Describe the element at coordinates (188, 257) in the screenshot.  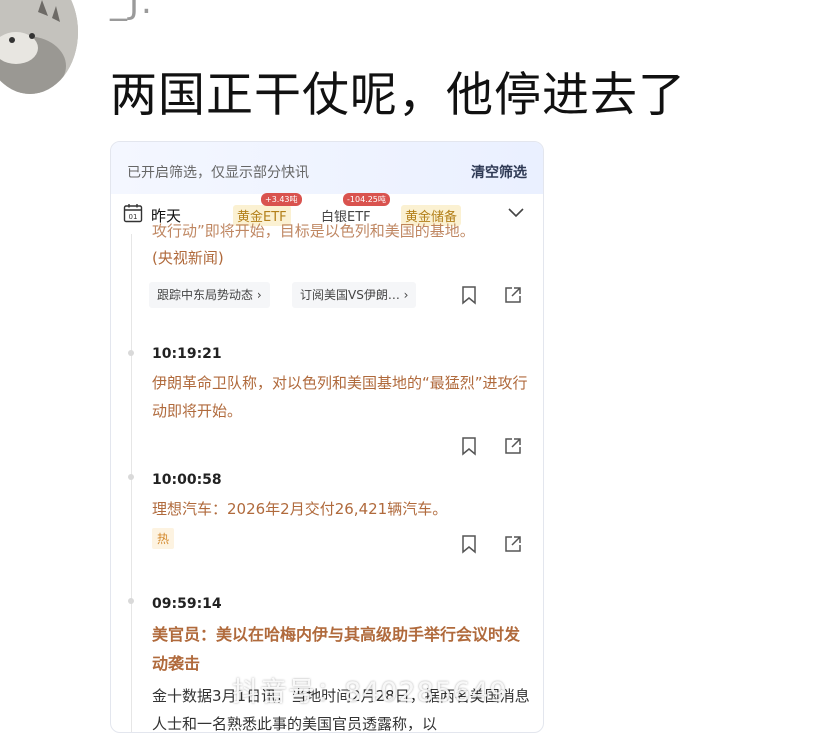
I see `news-source-link: (央视新闻)` at that location.